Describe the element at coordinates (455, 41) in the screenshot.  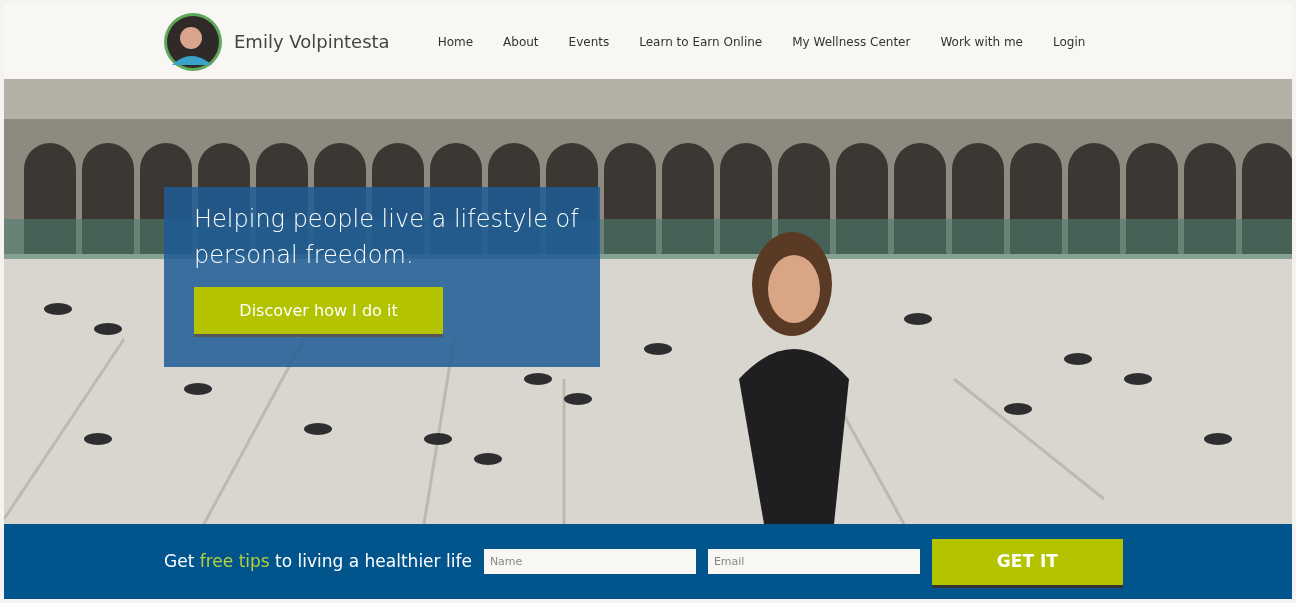
I see `nav-link: Home` at that location.